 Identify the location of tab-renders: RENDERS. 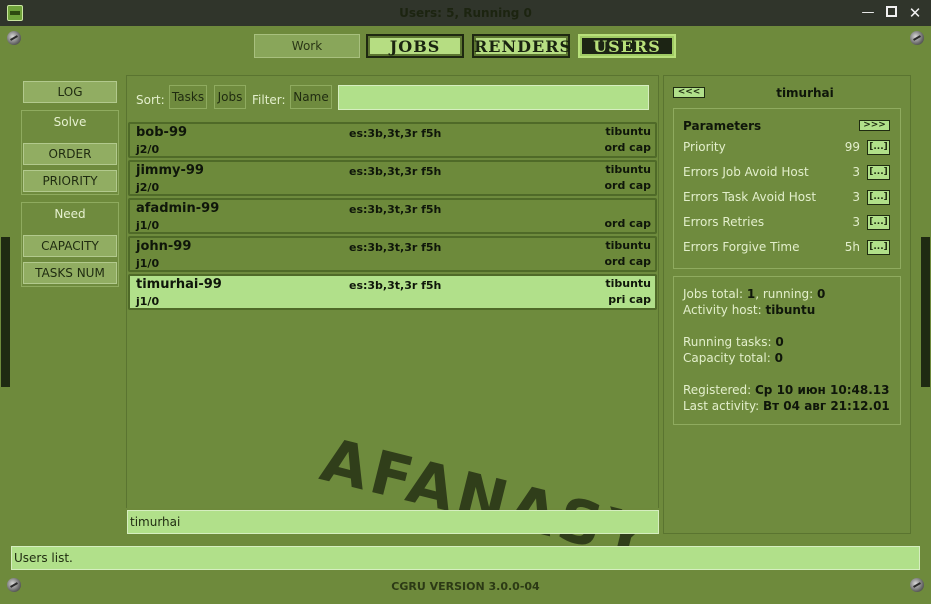
(521, 46).